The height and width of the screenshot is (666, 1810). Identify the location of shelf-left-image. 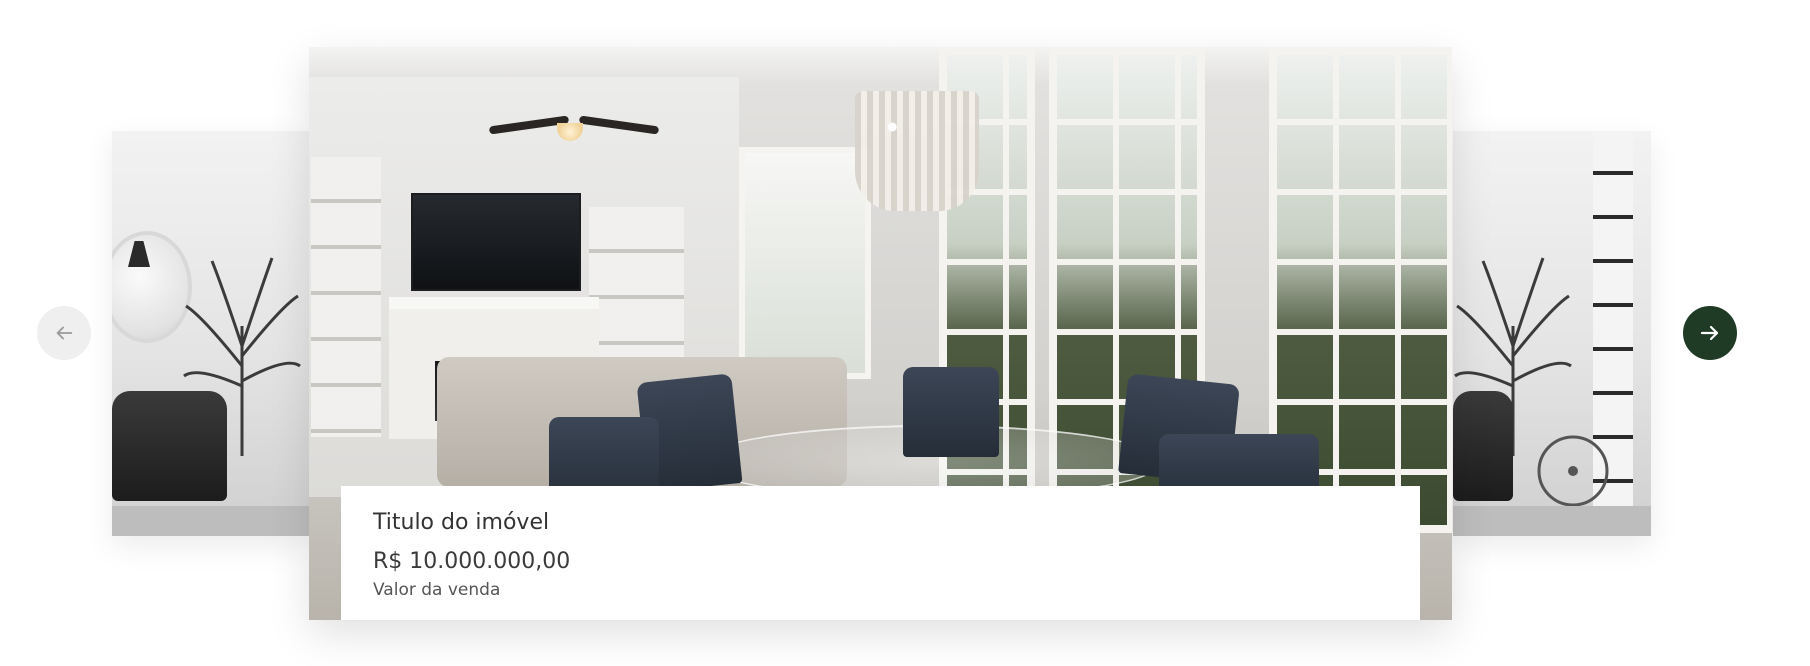
(346, 297).